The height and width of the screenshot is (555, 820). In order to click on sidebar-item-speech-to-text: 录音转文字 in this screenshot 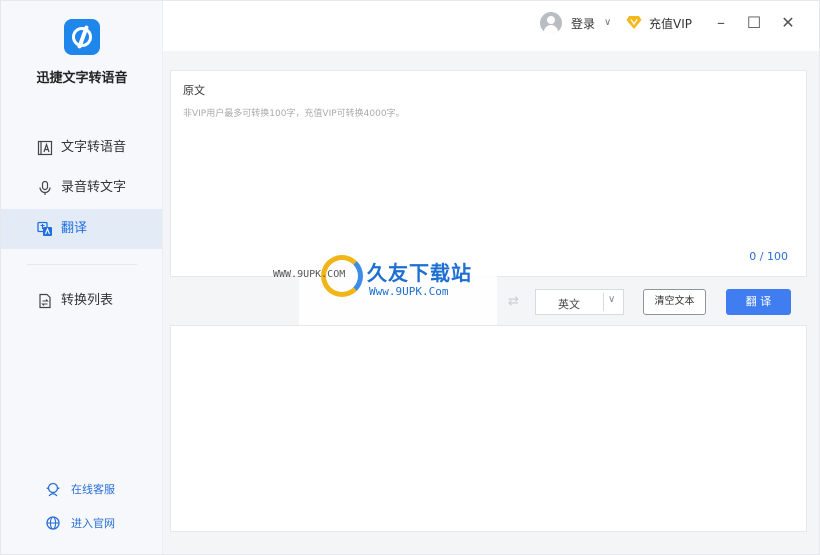, I will do `click(81, 188)`.